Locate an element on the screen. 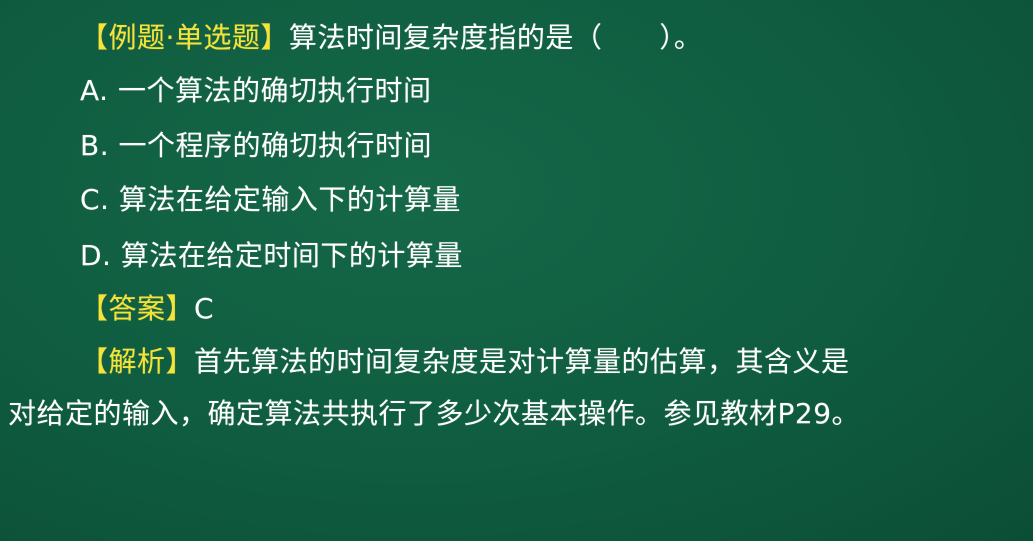  option-b: B. 一个程序的确切执行时间 is located at coordinates (256, 145).